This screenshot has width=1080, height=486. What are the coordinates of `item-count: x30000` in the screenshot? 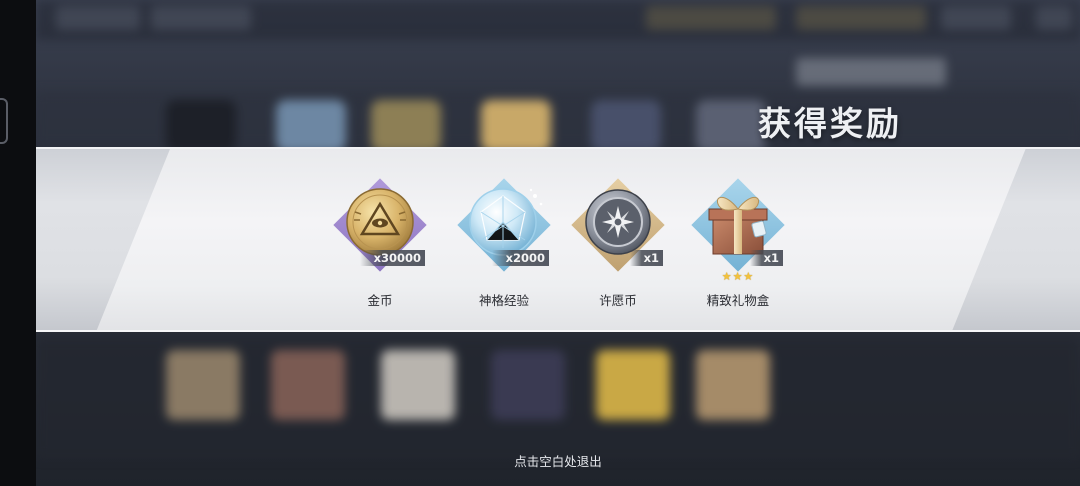 It's located at (392, 258).